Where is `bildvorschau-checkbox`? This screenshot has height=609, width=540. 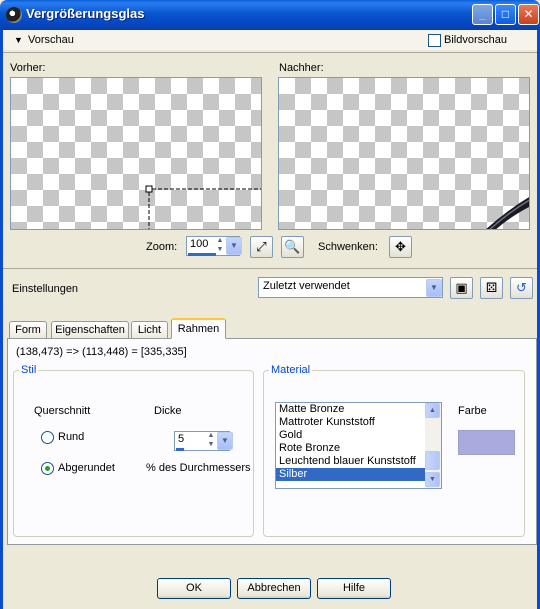
bildvorschau-checkbox is located at coordinates (434, 40).